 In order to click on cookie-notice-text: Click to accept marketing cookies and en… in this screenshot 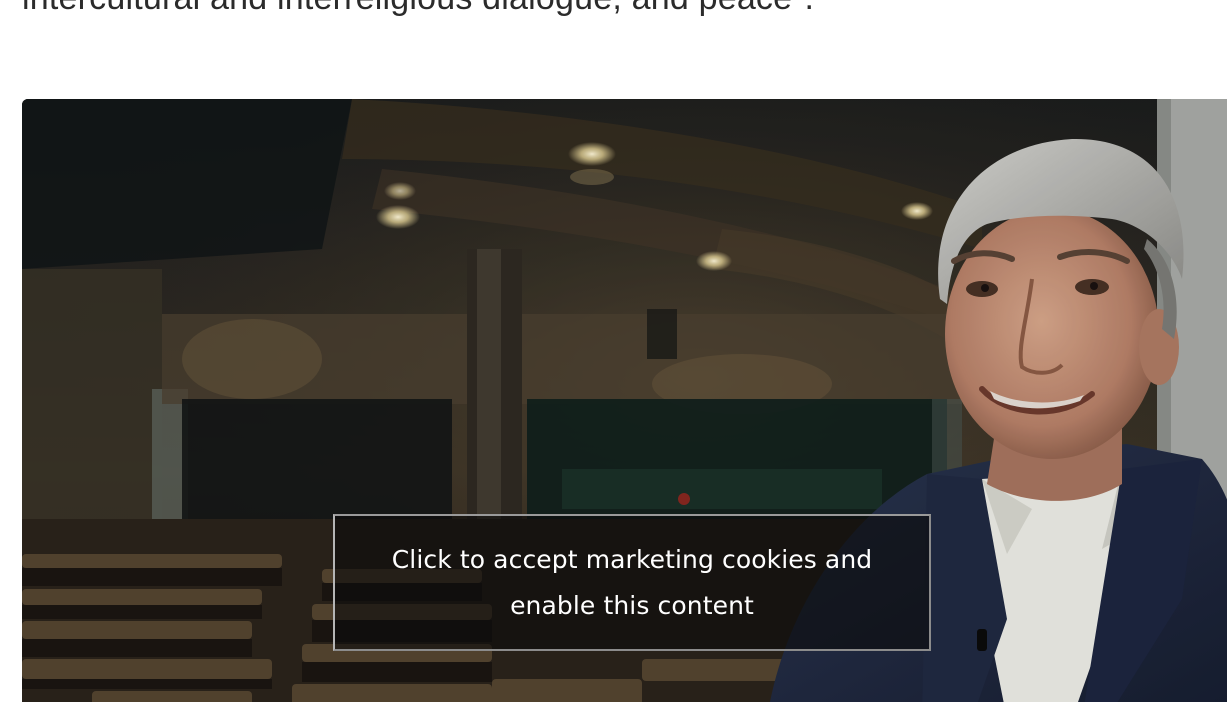, I will do `click(632, 582)`.